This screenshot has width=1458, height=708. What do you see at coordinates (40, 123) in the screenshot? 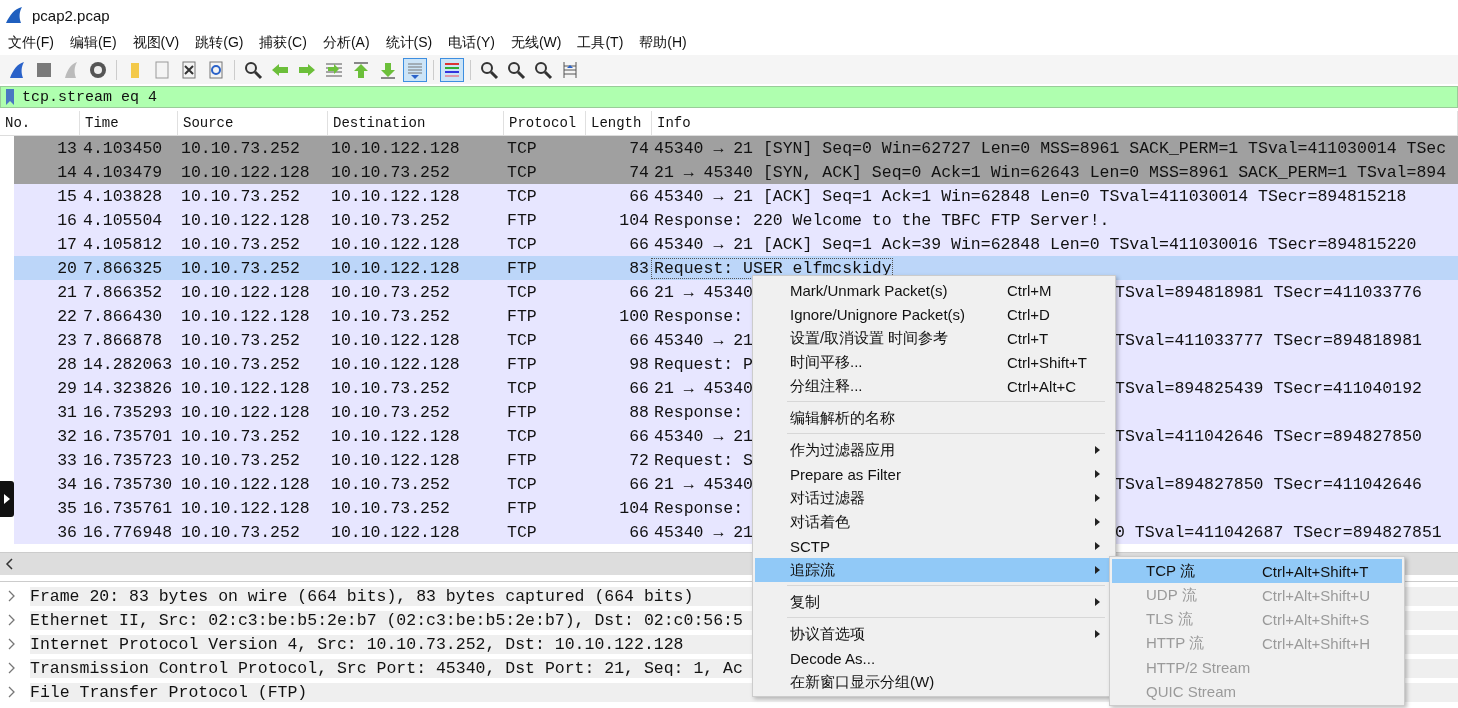
I see `column-header: No.` at bounding box center [40, 123].